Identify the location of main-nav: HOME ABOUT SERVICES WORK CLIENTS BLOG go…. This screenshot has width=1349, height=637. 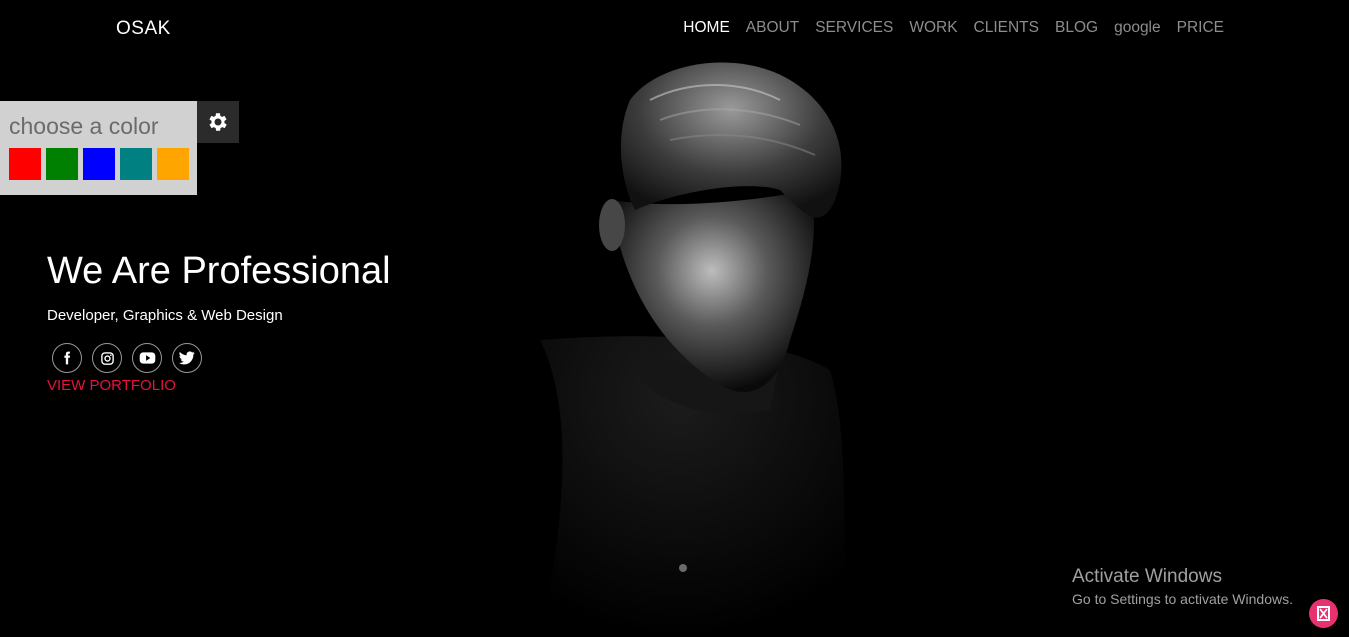
(953, 28).